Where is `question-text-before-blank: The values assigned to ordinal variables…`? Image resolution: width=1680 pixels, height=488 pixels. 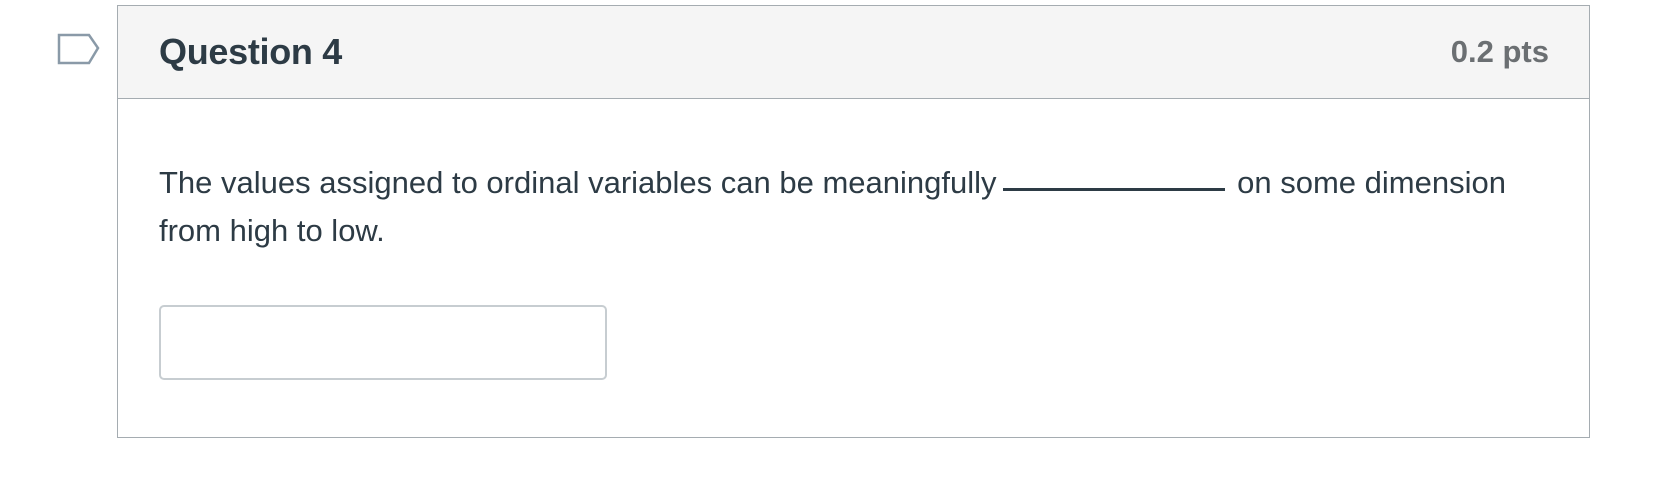 question-text-before-blank: The values assigned to ordinal variables… is located at coordinates (578, 182).